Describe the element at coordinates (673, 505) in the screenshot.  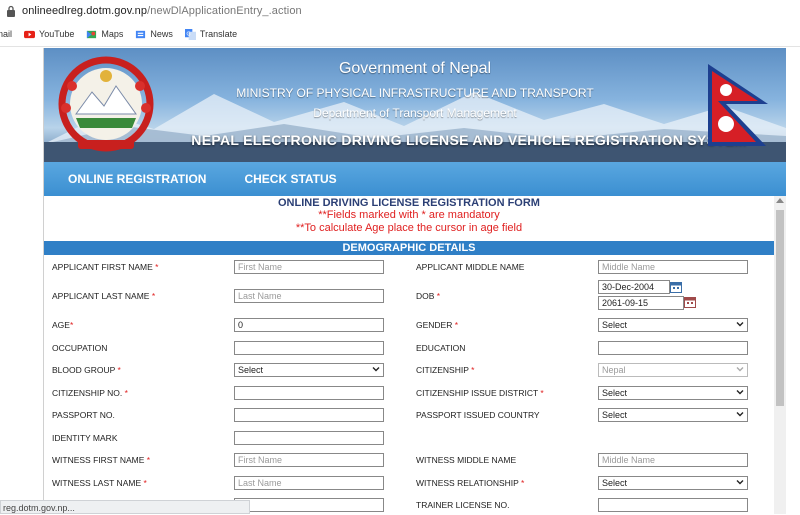
I see `trainer-license-input` at that location.